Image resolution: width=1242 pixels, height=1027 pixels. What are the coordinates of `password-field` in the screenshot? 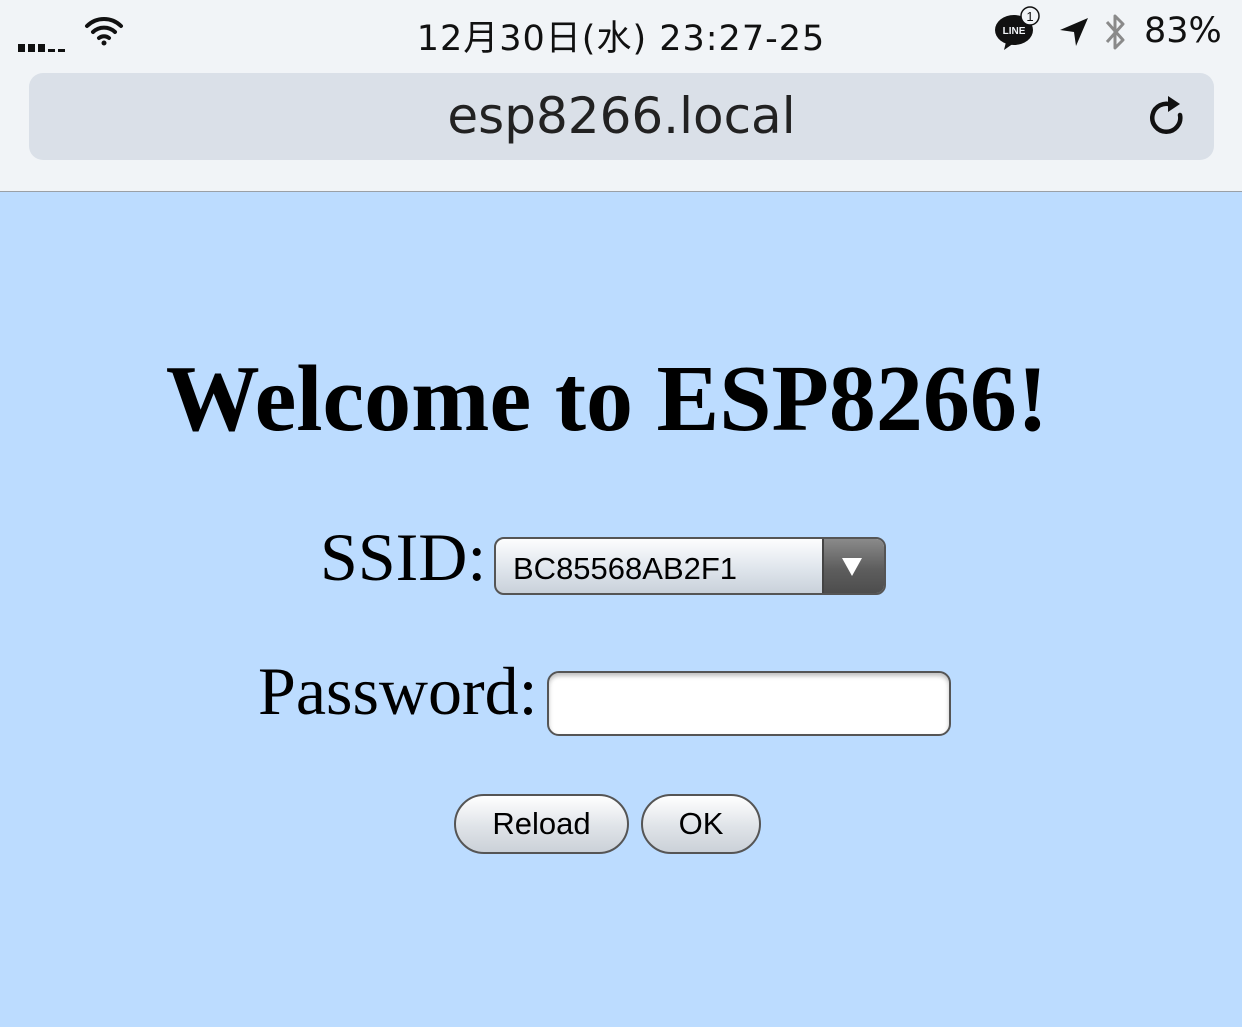 It's located at (749, 703).